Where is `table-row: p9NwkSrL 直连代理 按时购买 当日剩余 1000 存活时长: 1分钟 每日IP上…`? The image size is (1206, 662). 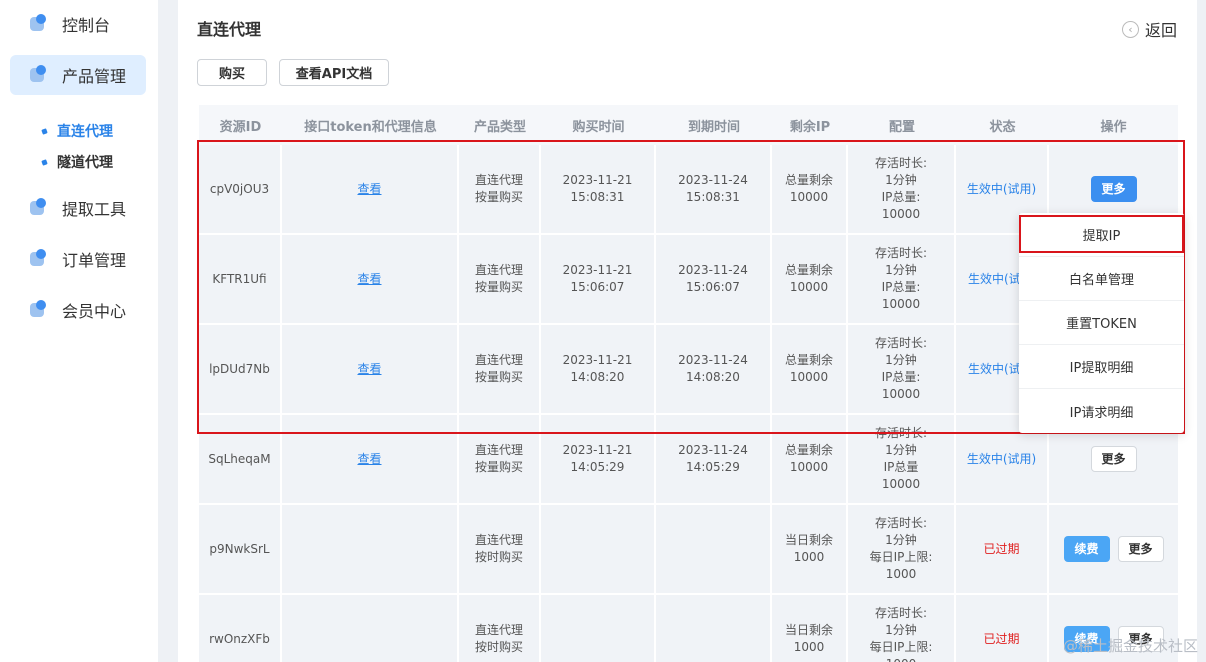
table-row: p9NwkSrL 直连代理 按时购买 当日剩余 1000 存活时长: 1分钟 每日IP上… is located at coordinates (688, 550).